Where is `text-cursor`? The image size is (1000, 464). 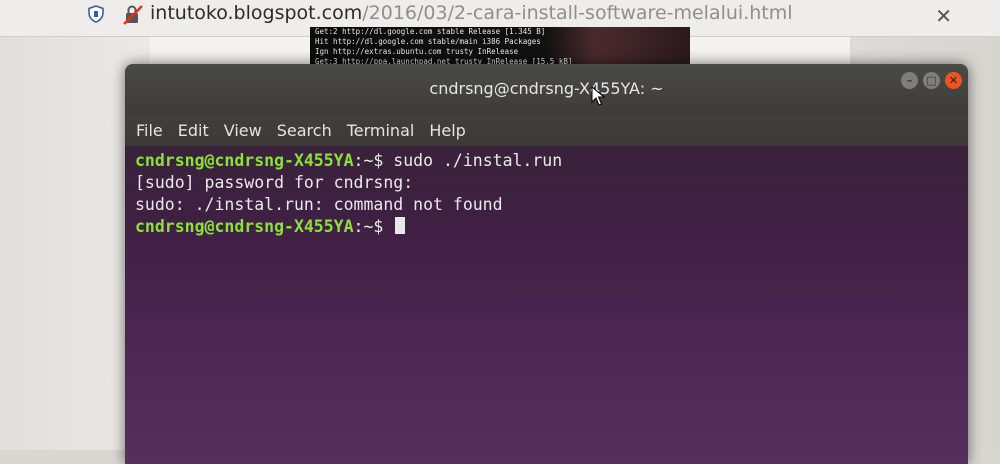
text-cursor is located at coordinates (400, 225).